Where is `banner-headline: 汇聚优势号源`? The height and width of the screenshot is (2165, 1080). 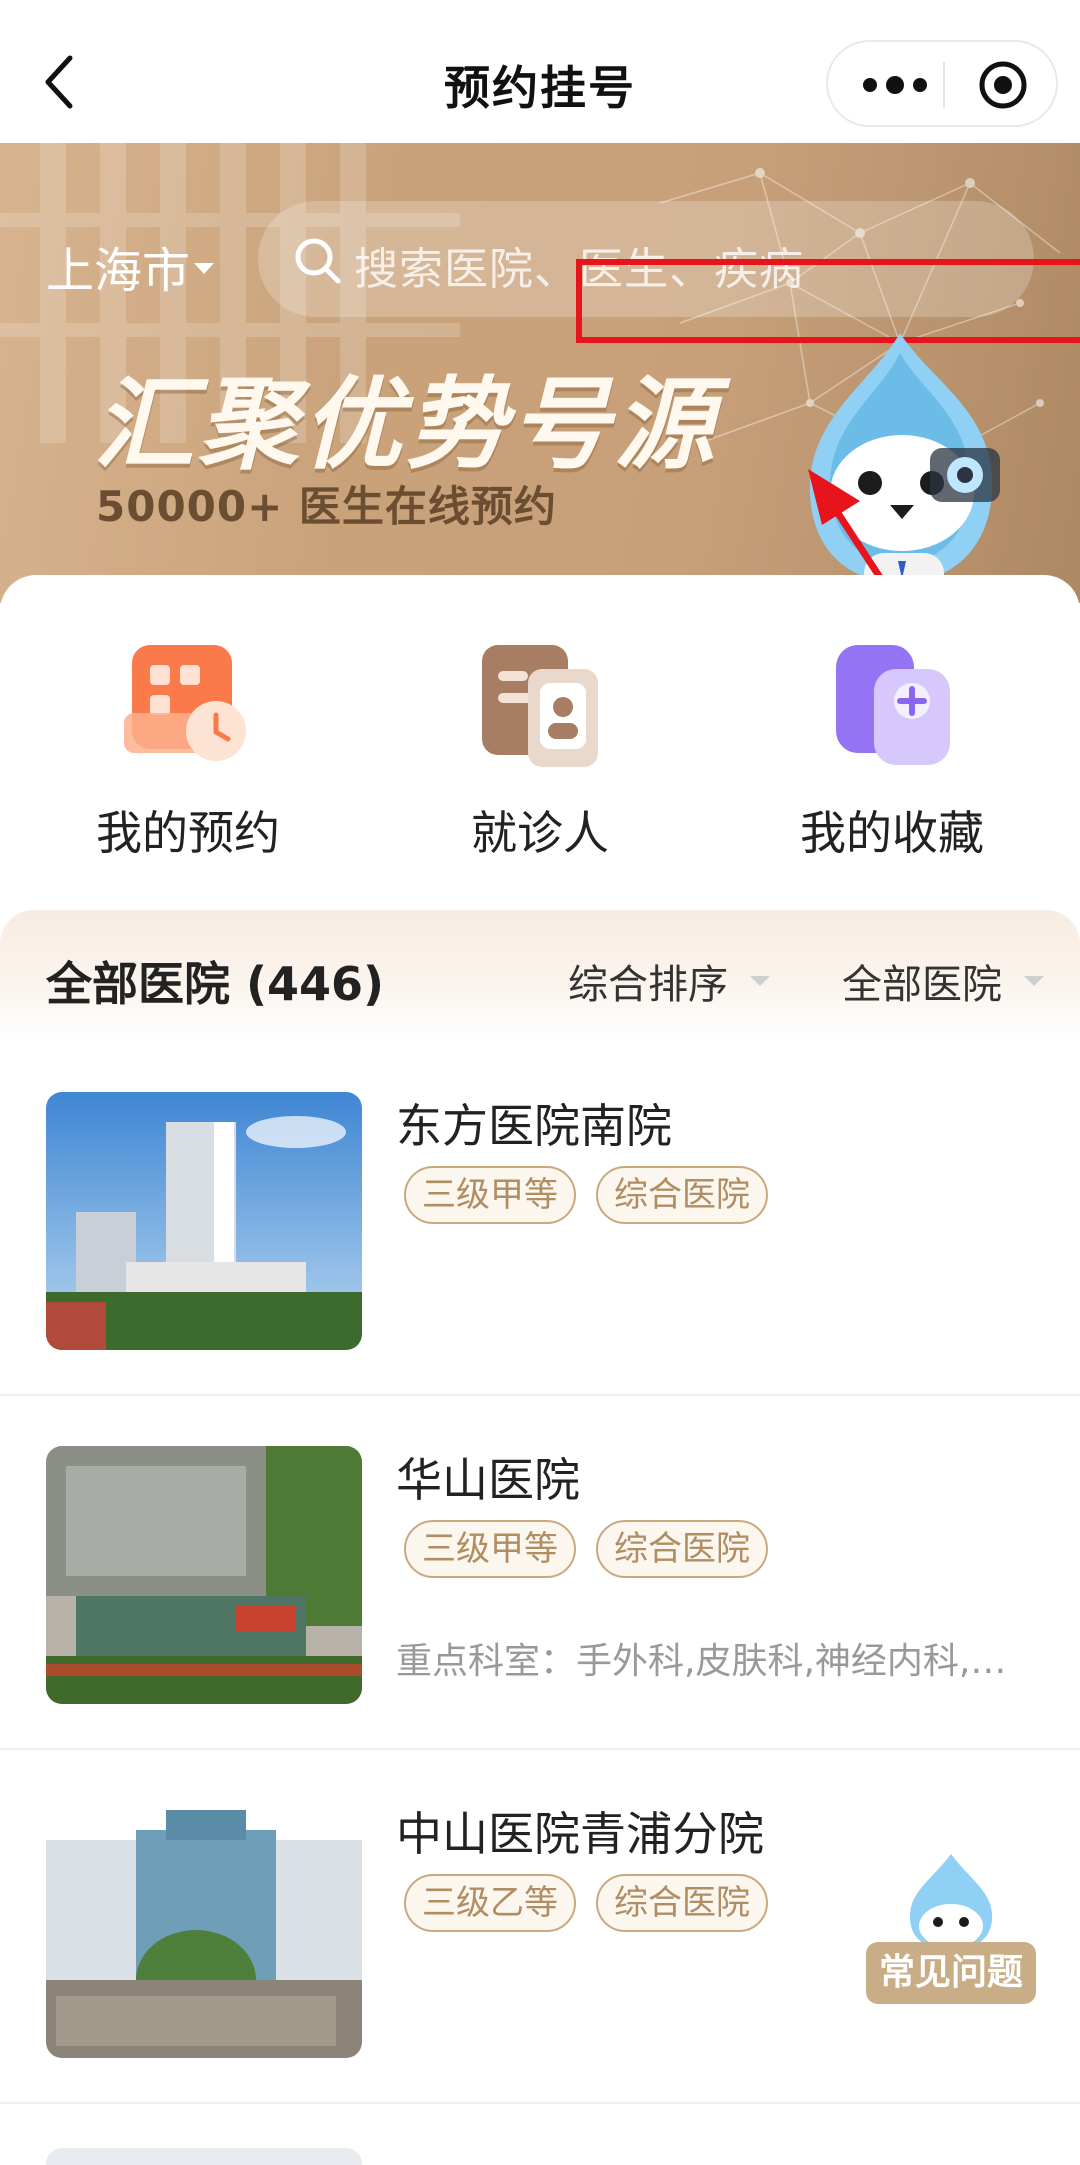
banner-headline: 汇聚优势号源 is located at coordinates (406, 424).